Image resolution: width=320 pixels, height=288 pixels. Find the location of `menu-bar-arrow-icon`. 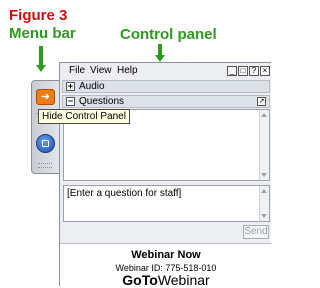

menu-bar-arrow-icon is located at coordinates (41, 59).